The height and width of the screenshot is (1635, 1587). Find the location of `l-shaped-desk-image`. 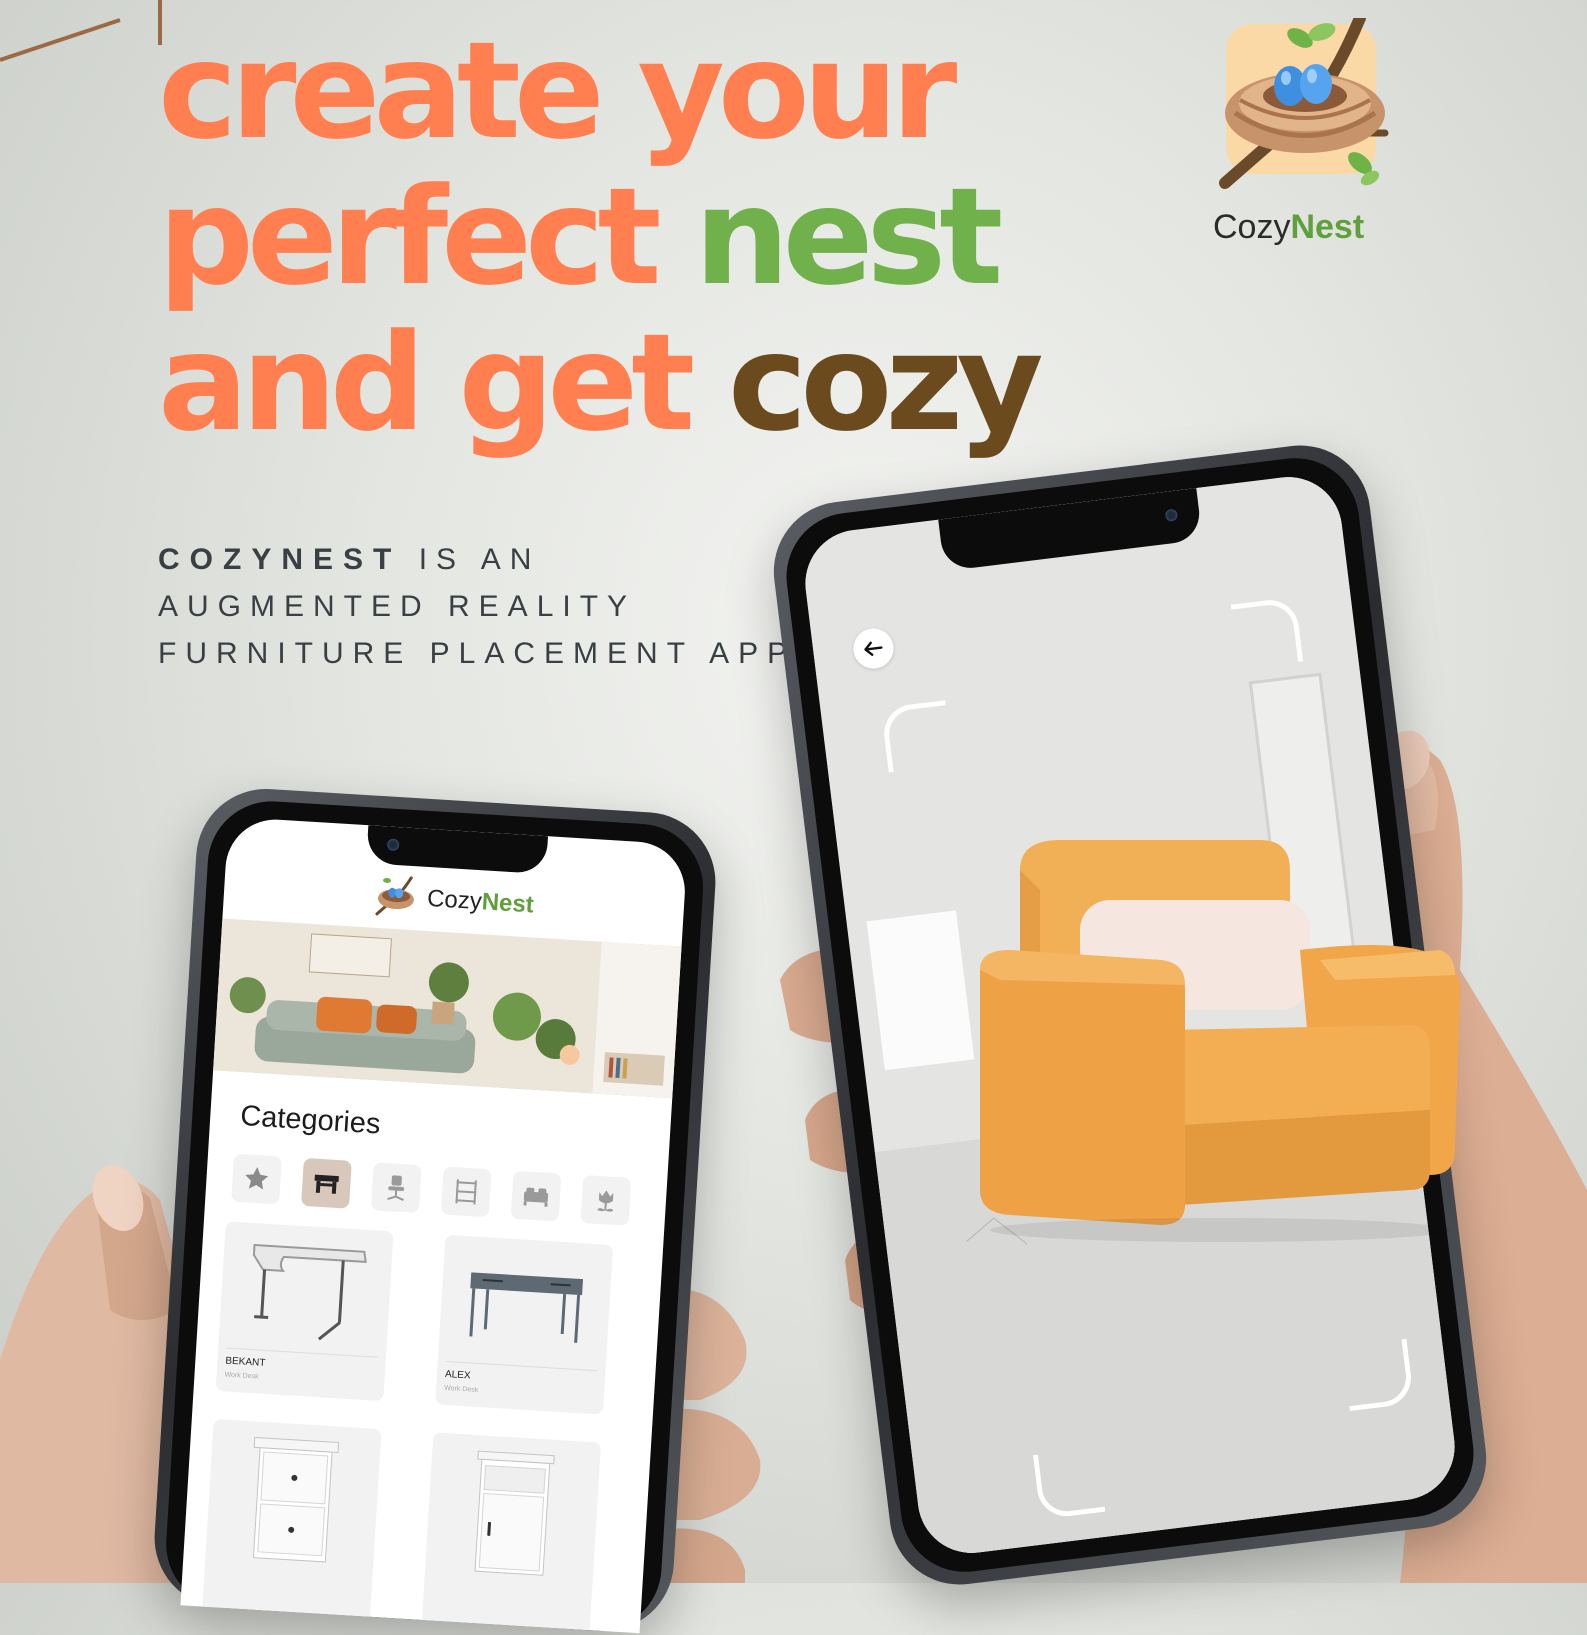

l-shaped-desk-image is located at coordinates (309, 1292).